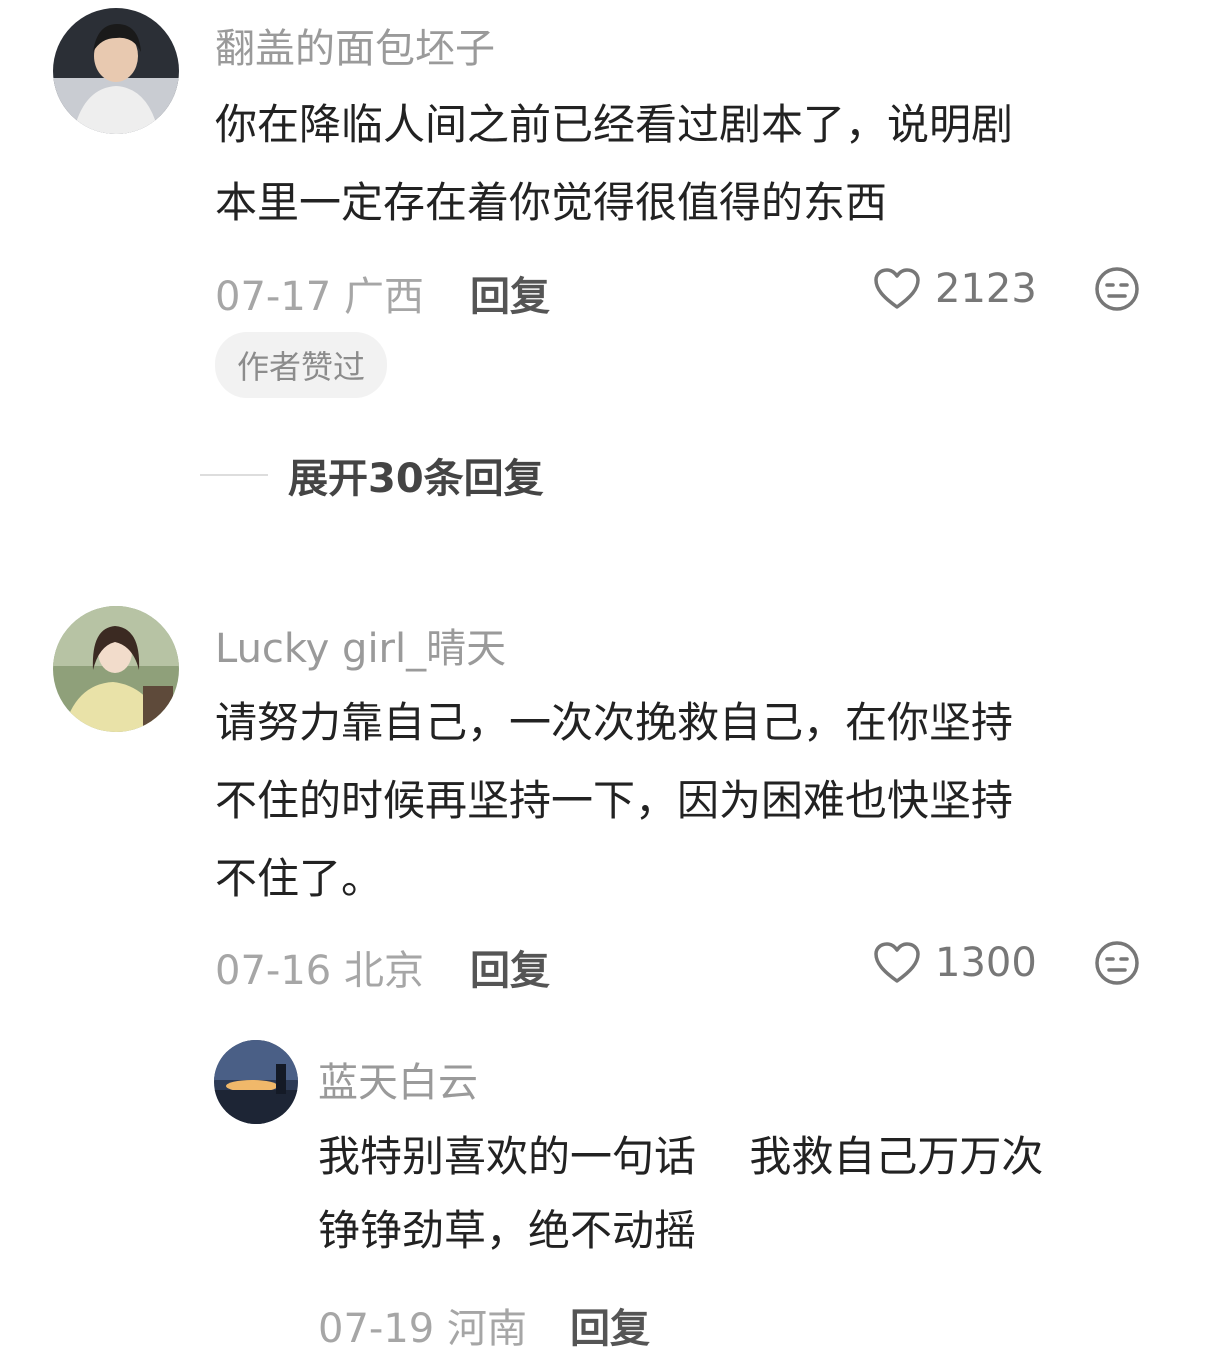  I want to click on comment-text-line: 不住了。, so click(299, 878).